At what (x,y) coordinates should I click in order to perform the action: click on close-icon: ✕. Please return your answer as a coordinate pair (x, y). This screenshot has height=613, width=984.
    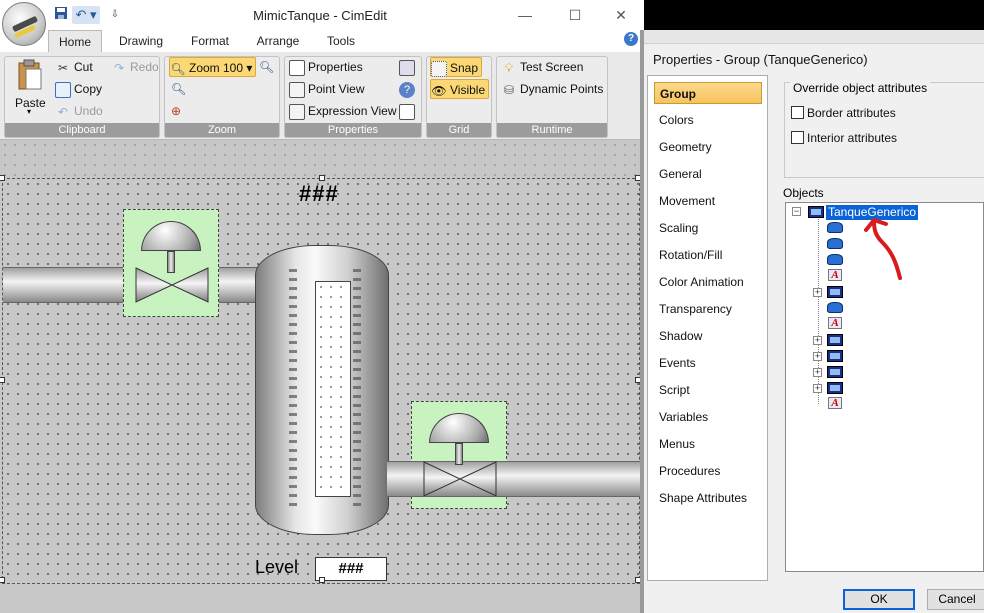
    Looking at the image, I should click on (621, 15).